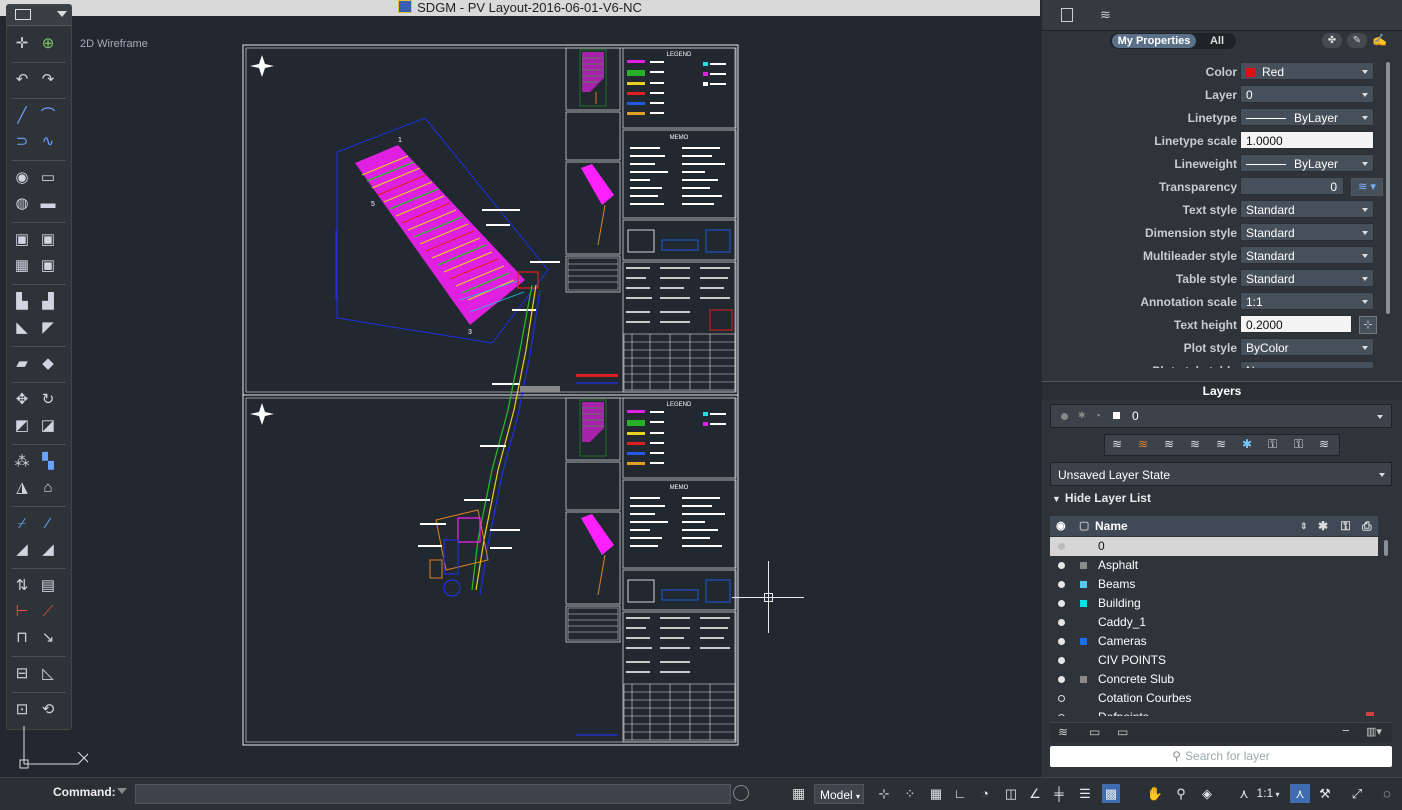  What do you see at coordinates (48, 586) in the screenshot?
I see `text-icon: ▤` at bounding box center [48, 586].